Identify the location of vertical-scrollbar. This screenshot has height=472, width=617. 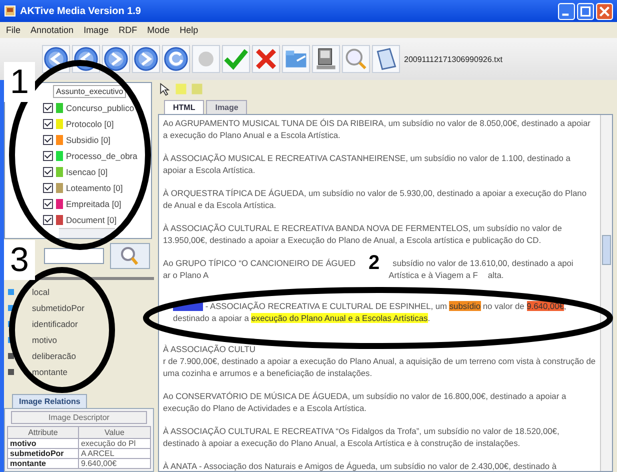
(606, 293).